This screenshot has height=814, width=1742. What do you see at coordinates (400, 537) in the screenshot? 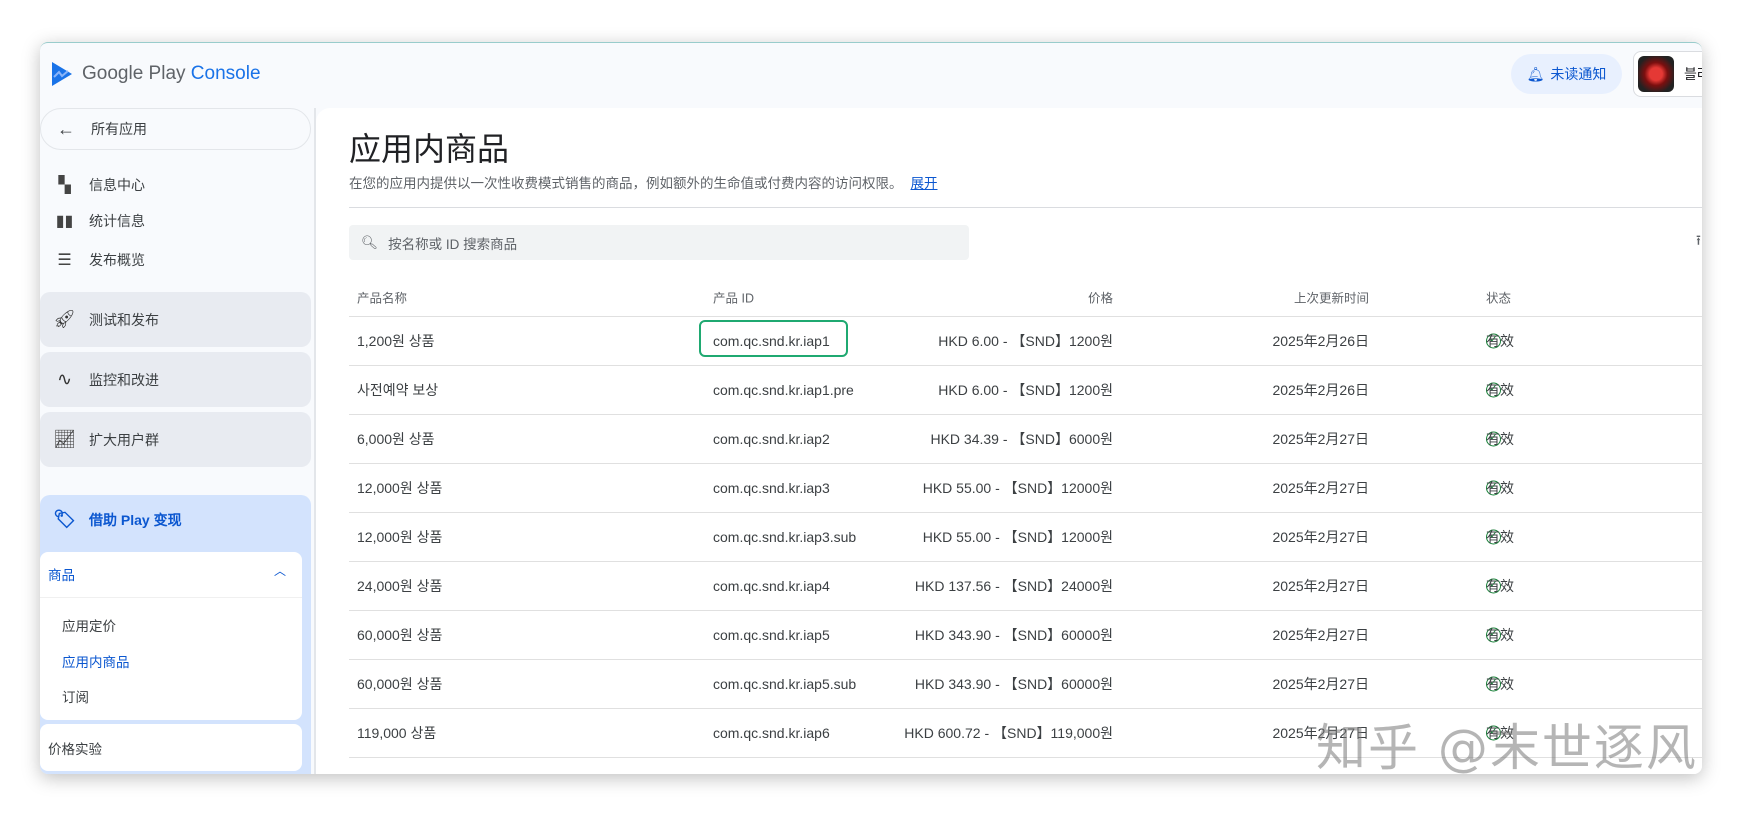
I see `product-name: 12,000원 상품` at bounding box center [400, 537].